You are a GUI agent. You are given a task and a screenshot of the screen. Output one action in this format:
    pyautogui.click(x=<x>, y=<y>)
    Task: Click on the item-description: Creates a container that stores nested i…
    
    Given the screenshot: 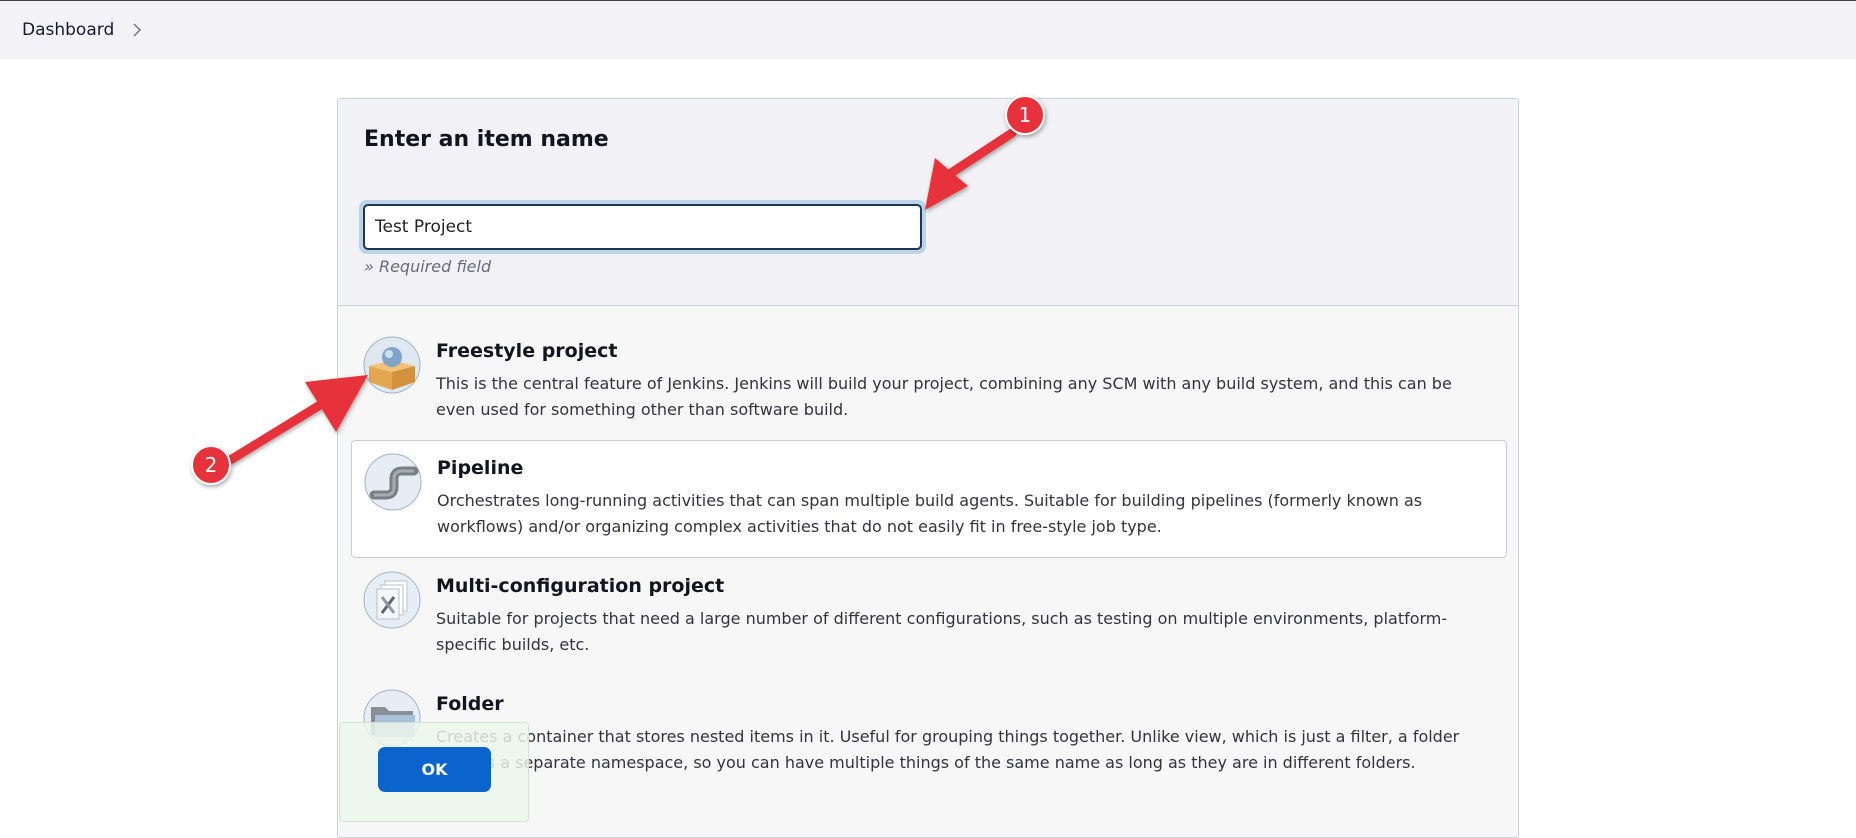 What is the action you would take?
    pyautogui.click(x=948, y=749)
    